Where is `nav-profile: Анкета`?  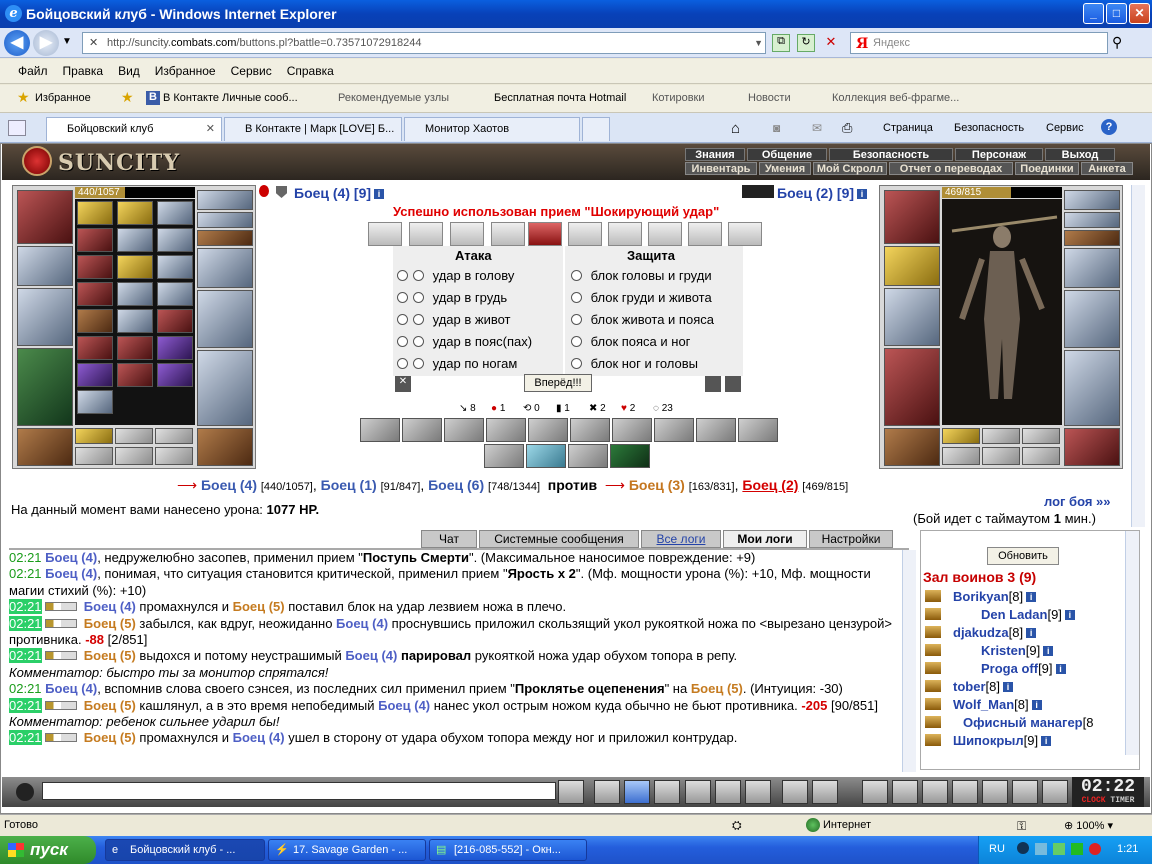
nav-profile: Анкета is located at coordinates (1107, 168).